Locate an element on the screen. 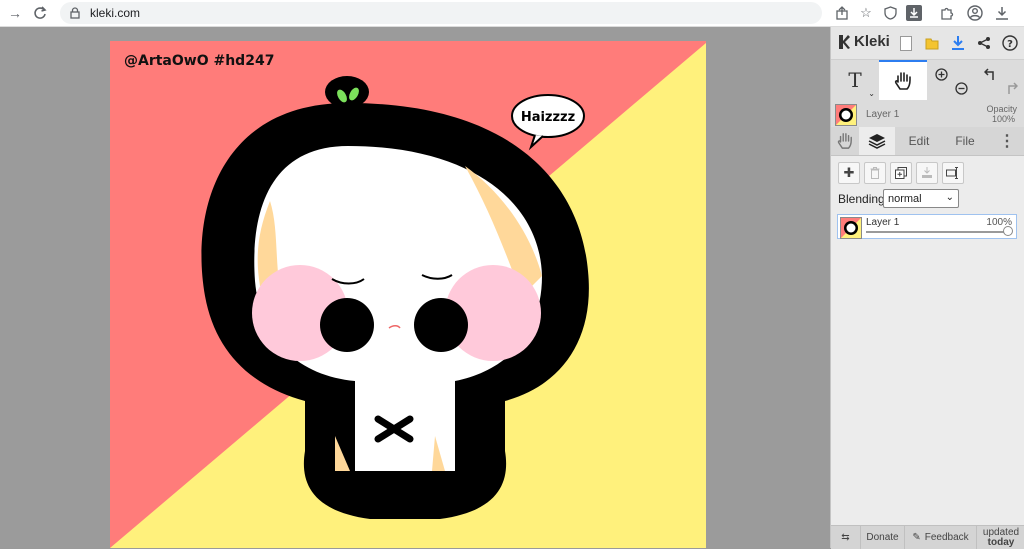 The width and height of the screenshot is (1024, 549). zoom-in-icon is located at coordinates (941, 74).